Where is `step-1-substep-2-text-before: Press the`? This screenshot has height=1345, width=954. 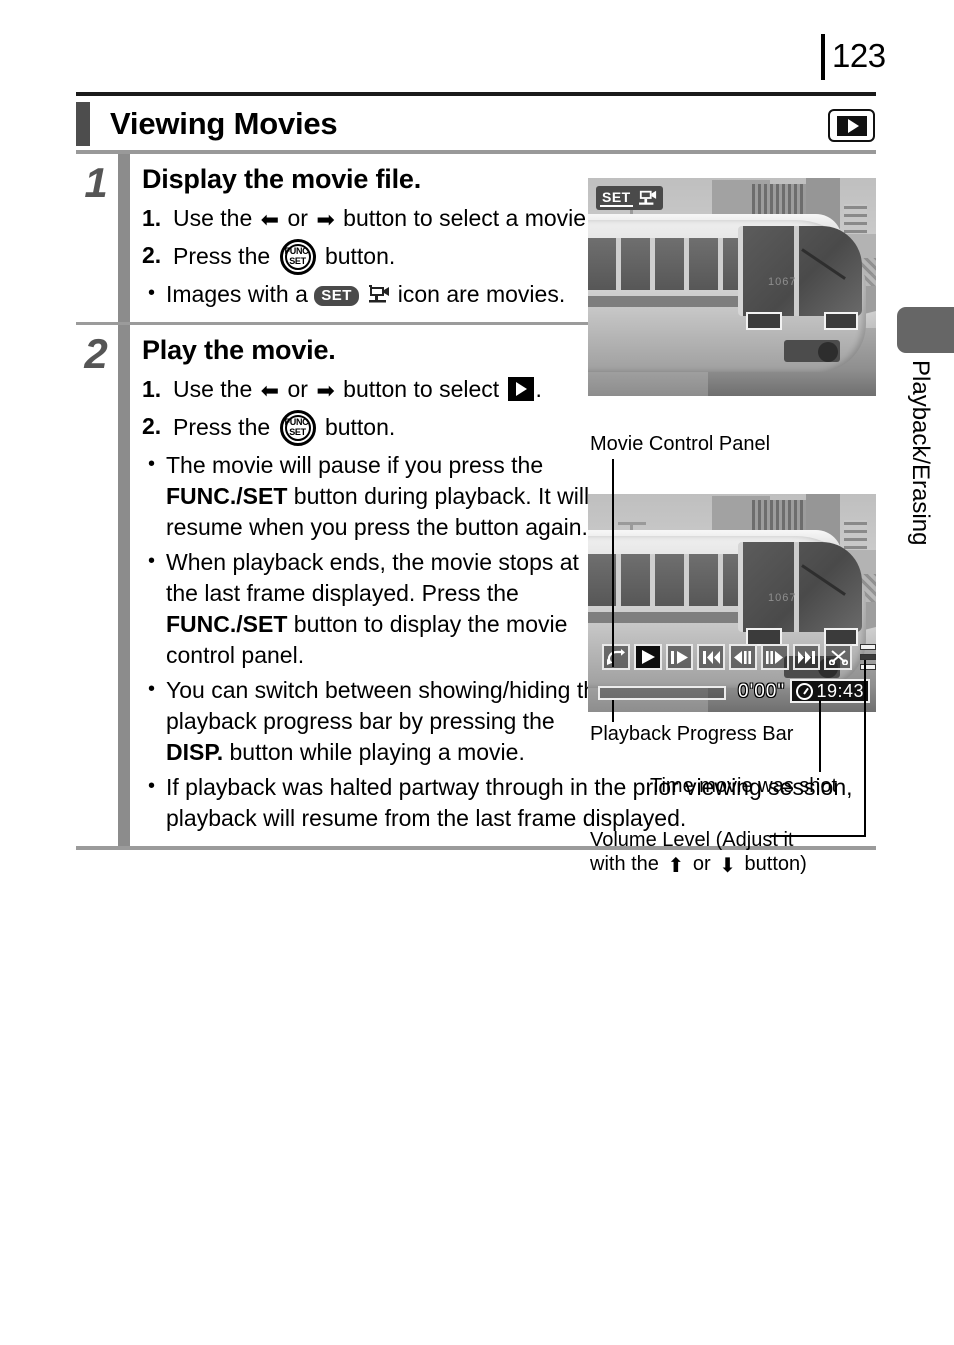
step-1-substep-2-text-before: Press the is located at coordinates (222, 256).